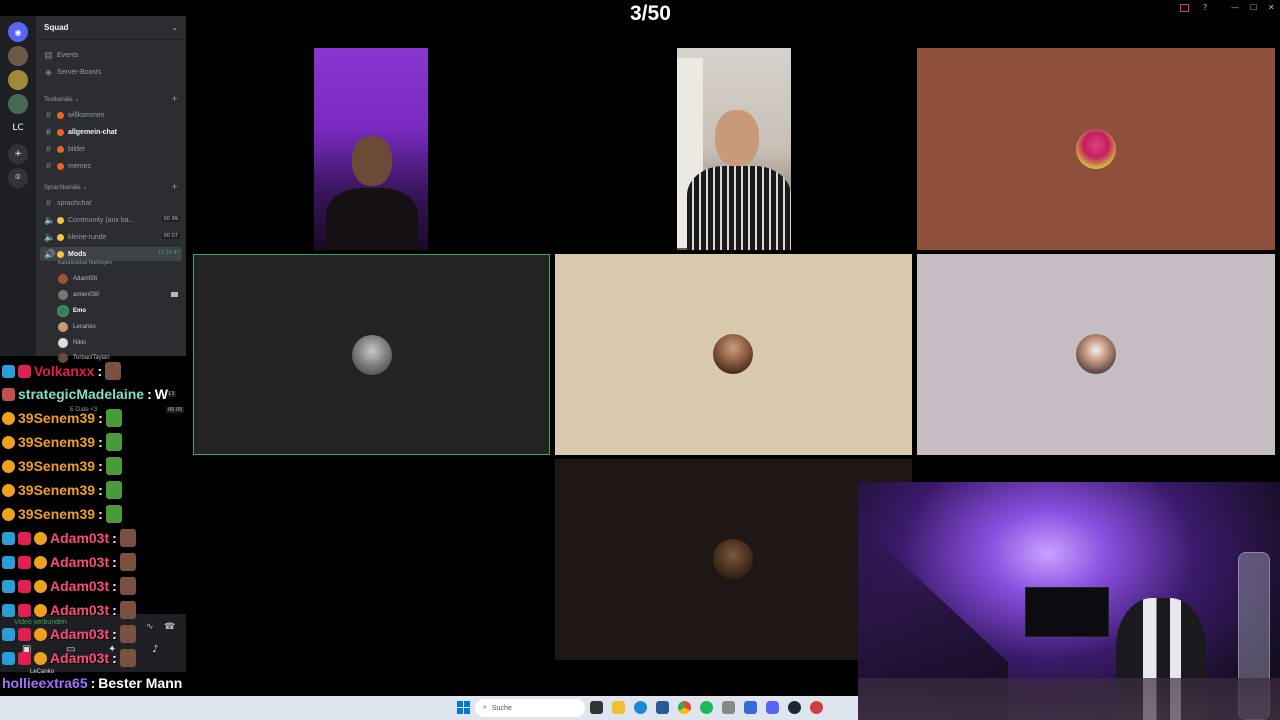  Describe the element at coordinates (463, 707) in the screenshot. I see `start-menu-icon` at that location.